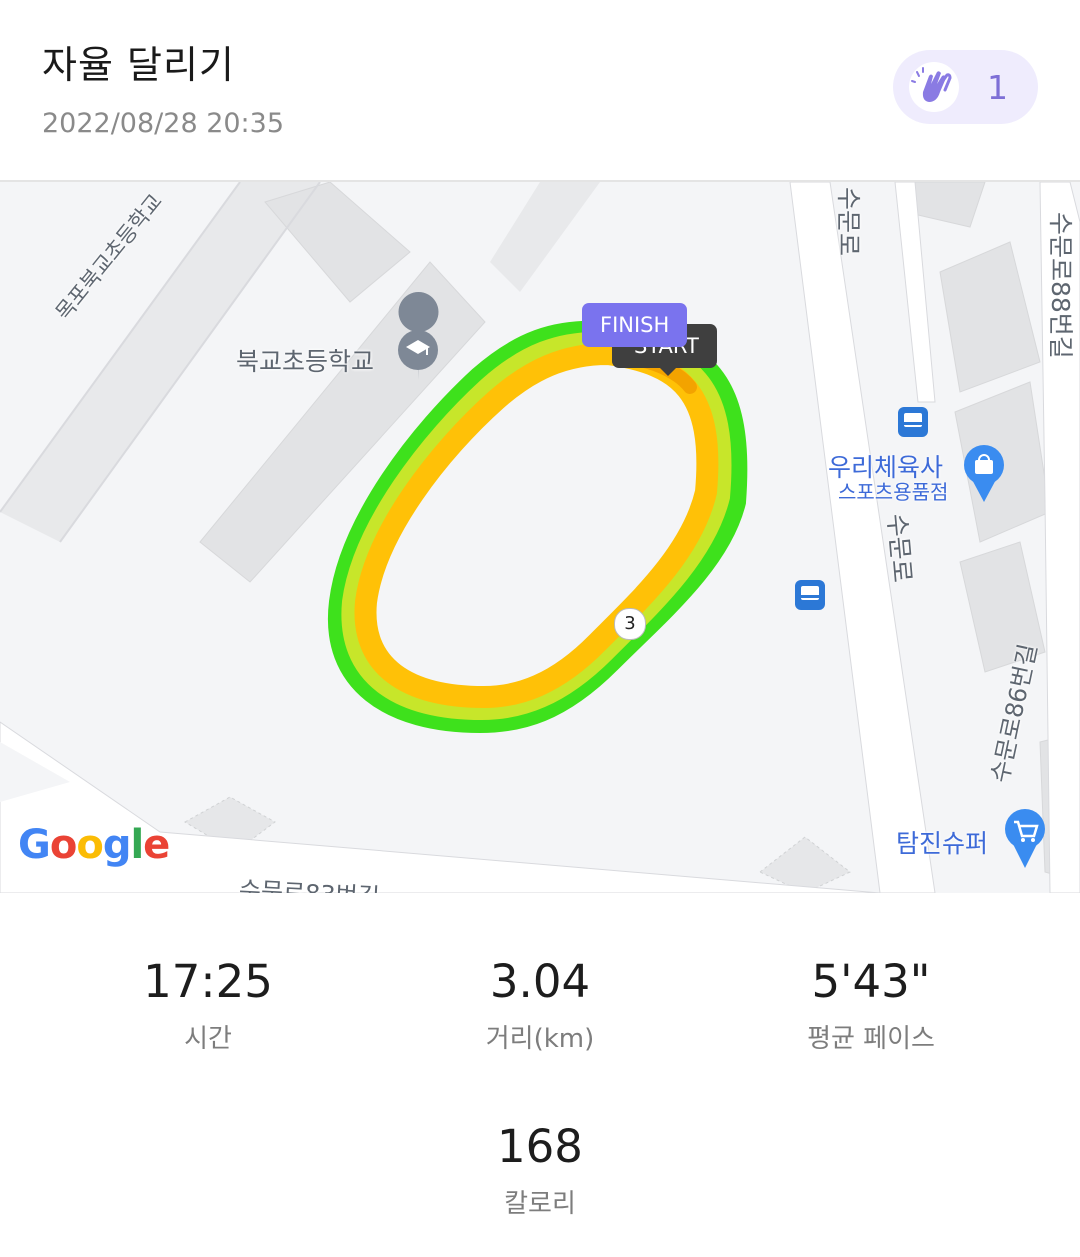  Describe the element at coordinates (540, 1039) in the screenshot. I see `stat-distance-label: 거리(km)` at that location.